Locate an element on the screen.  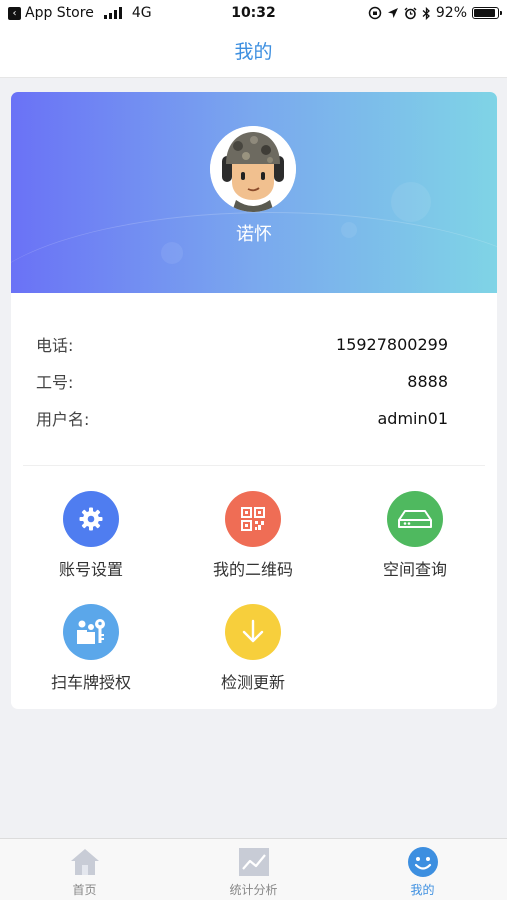
bluetooth-icon is located at coordinates (426, 13).